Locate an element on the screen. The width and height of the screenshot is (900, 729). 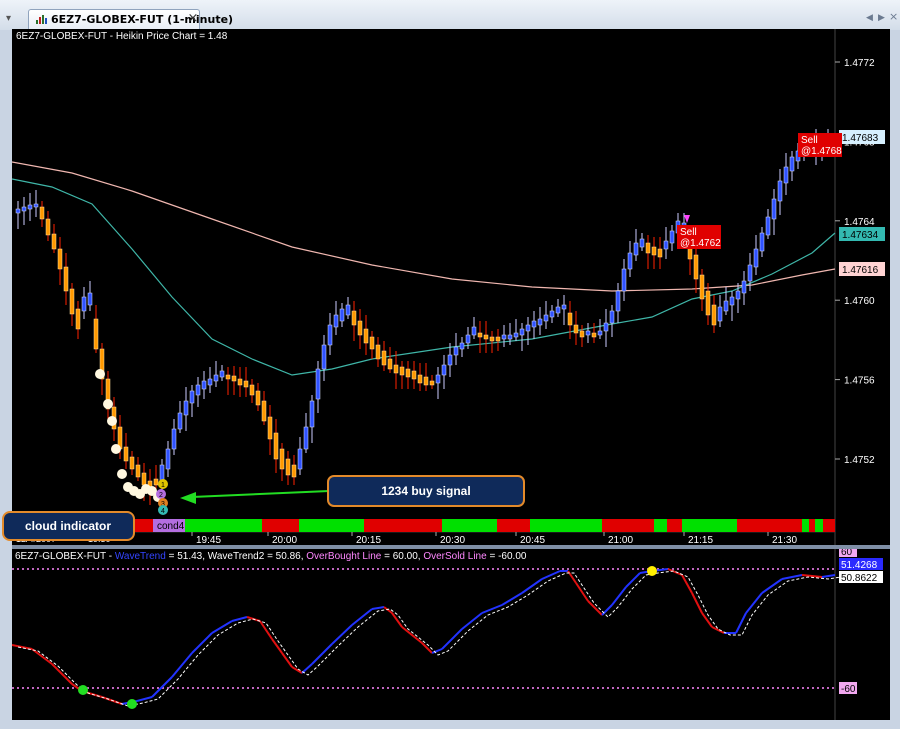
y-tick-label: 1.4772 is located at coordinates (859, 63).